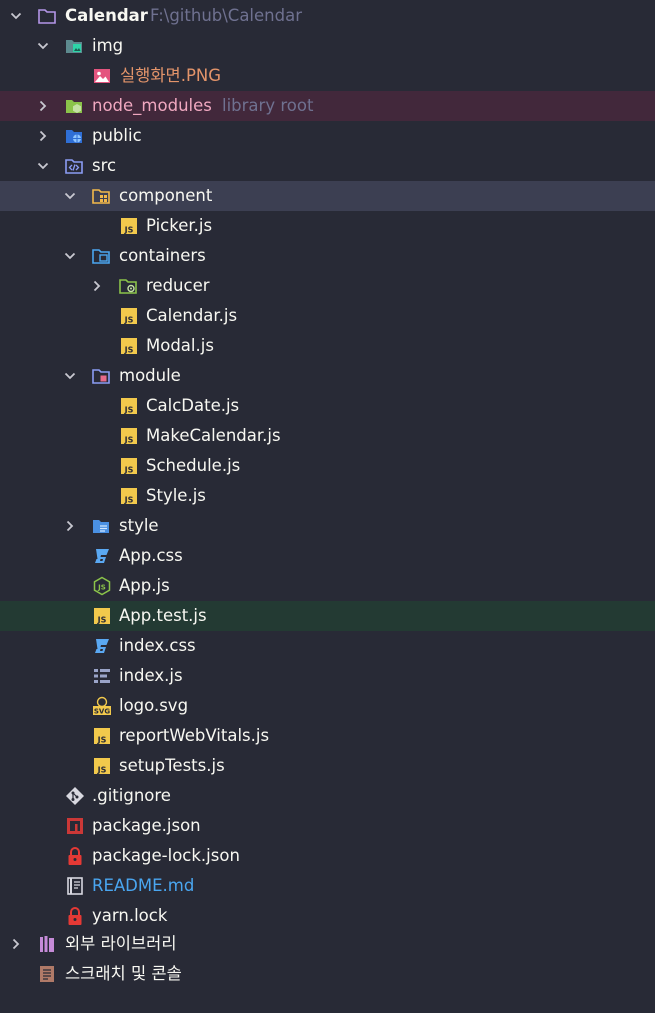 This screenshot has width=655, height=1013. What do you see at coordinates (166, 855) in the screenshot?
I see `tree-label: package-lock.json` at bounding box center [166, 855].